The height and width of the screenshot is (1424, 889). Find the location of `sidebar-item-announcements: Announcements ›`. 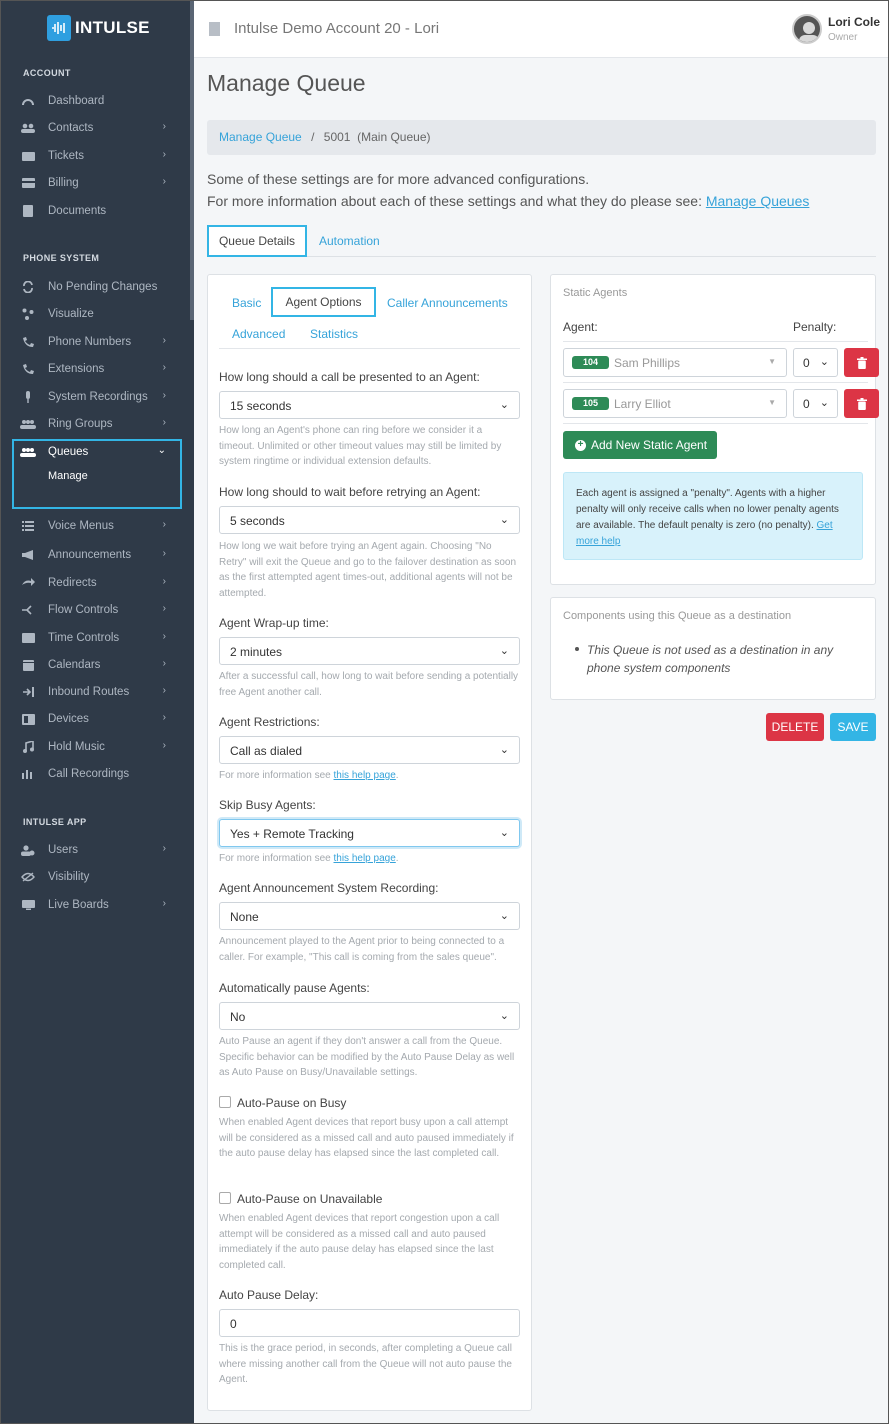

sidebar-item-announcements: Announcements › is located at coordinates (95, 555).